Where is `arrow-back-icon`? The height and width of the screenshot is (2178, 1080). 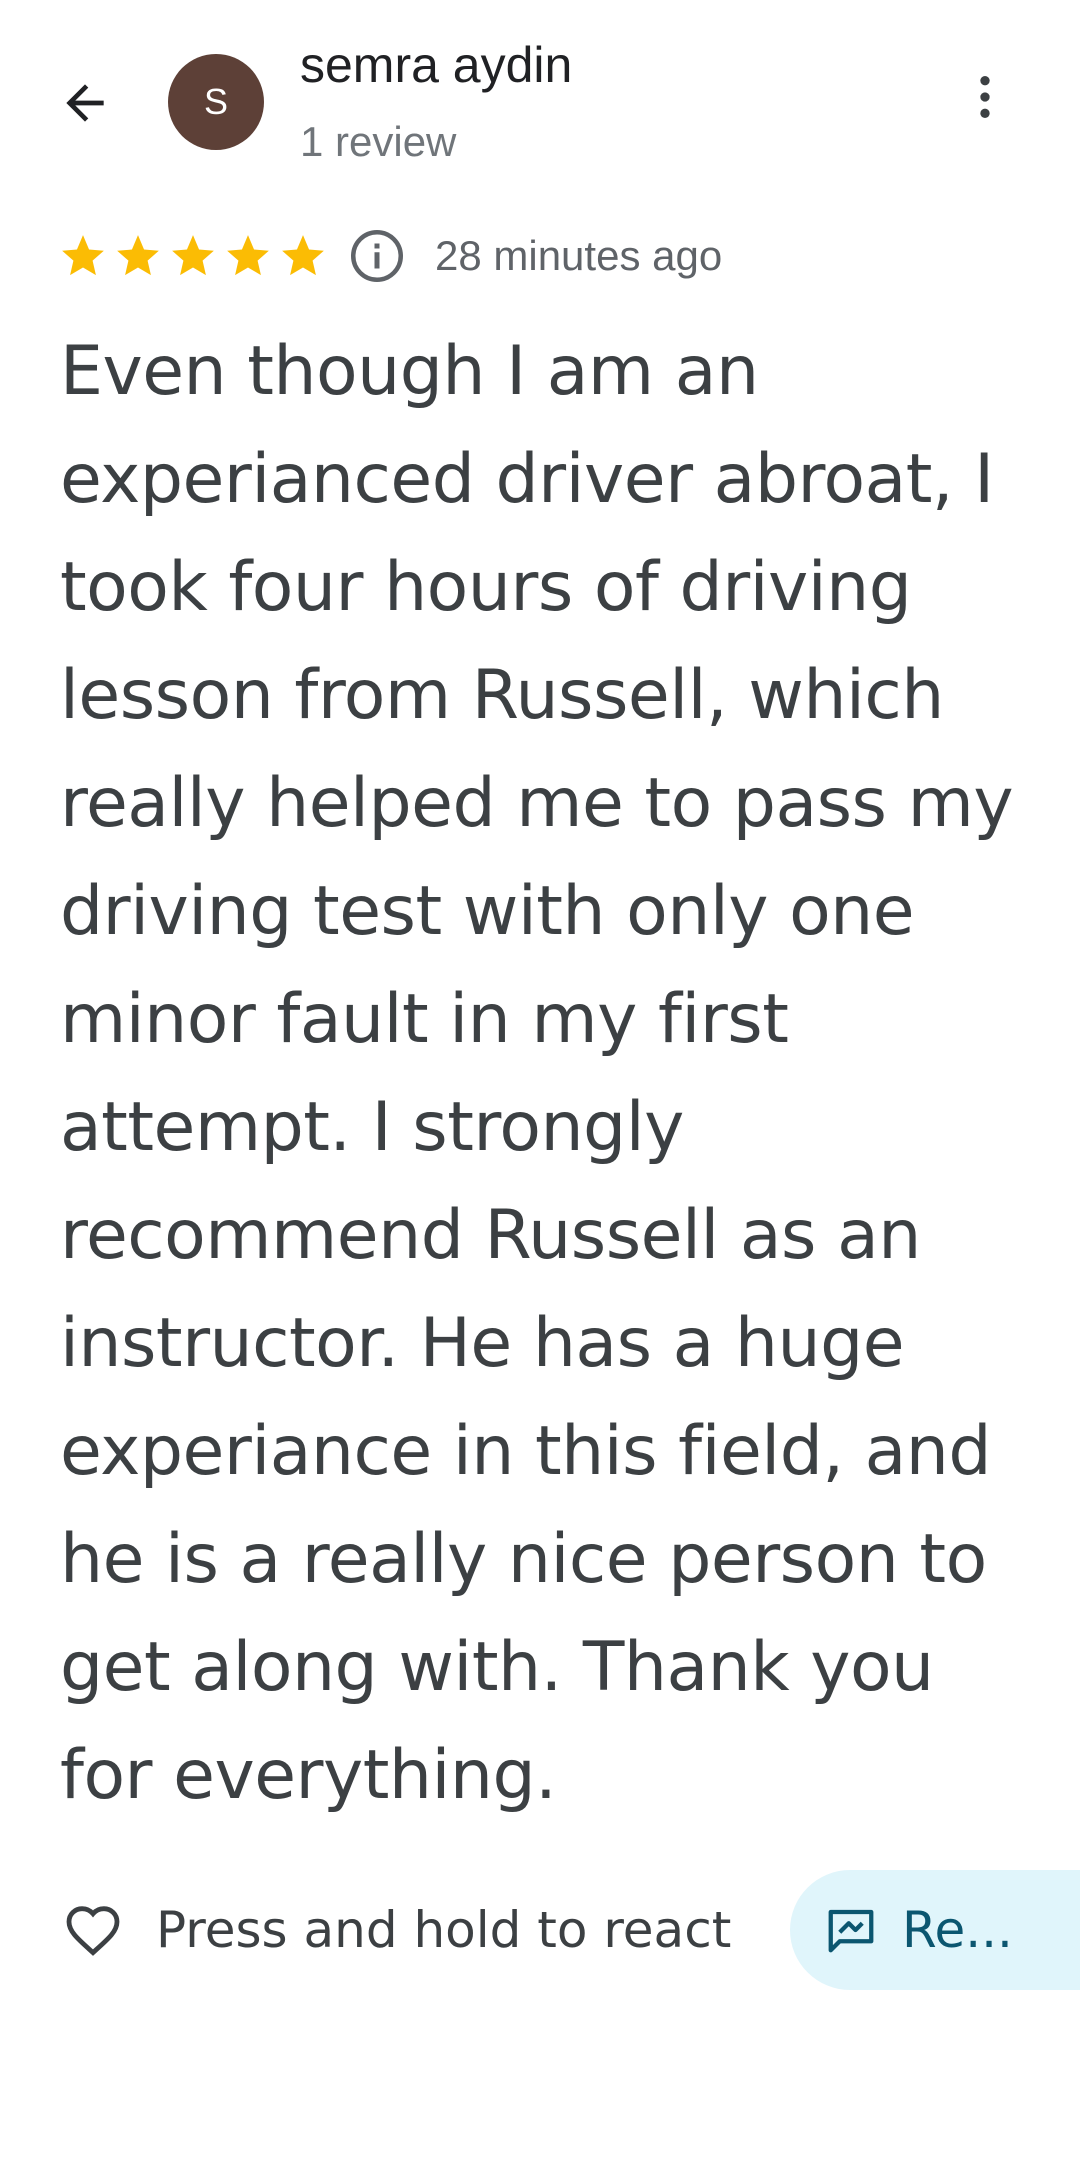 arrow-back-icon is located at coordinates (85, 103).